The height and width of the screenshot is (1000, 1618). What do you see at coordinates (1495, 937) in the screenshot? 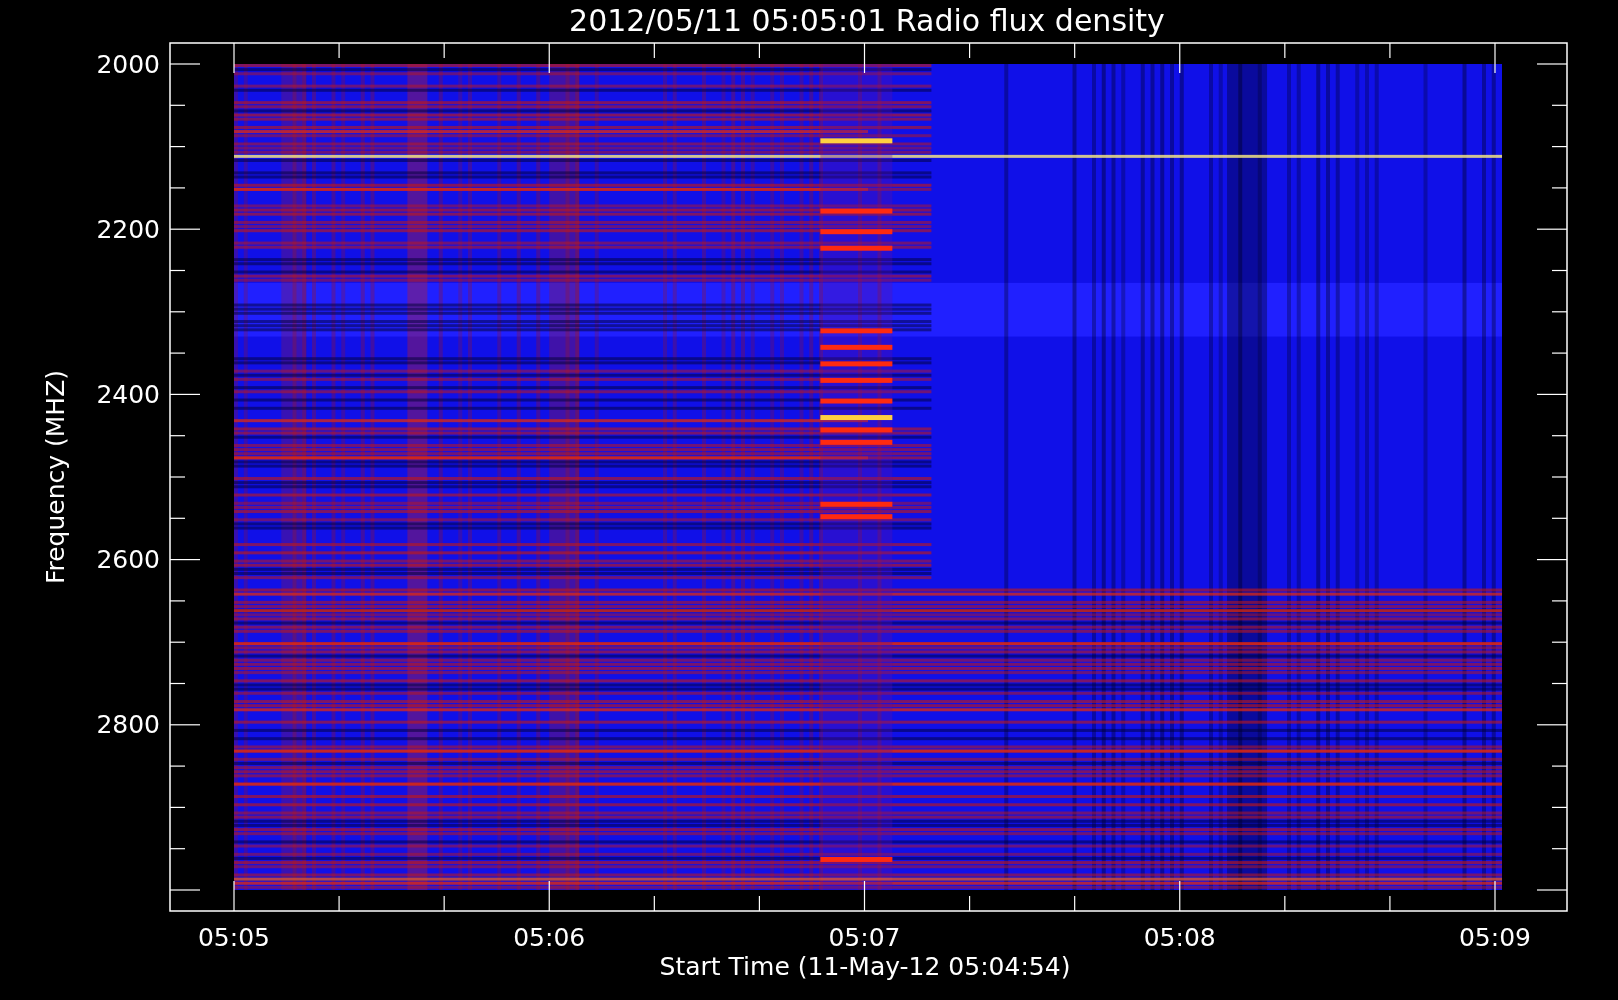
I see `x-tick-label: 05:09` at bounding box center [1495, 937].